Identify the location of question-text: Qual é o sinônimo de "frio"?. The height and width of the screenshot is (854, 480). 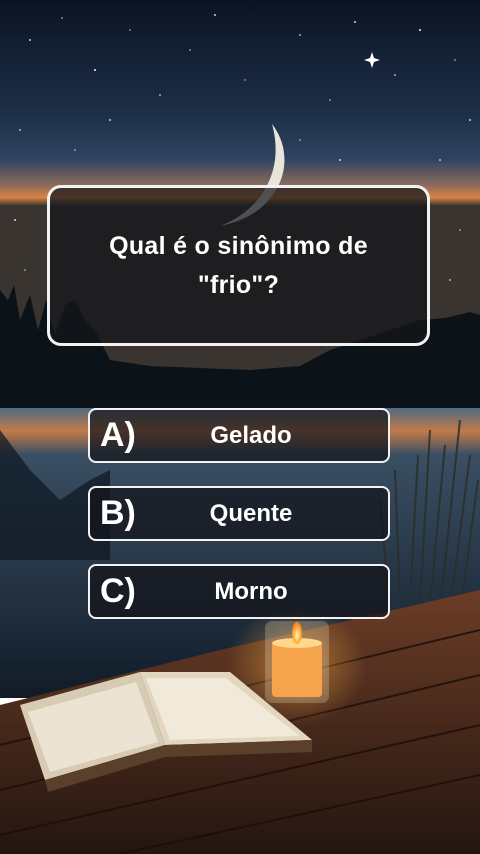
(238, 265).